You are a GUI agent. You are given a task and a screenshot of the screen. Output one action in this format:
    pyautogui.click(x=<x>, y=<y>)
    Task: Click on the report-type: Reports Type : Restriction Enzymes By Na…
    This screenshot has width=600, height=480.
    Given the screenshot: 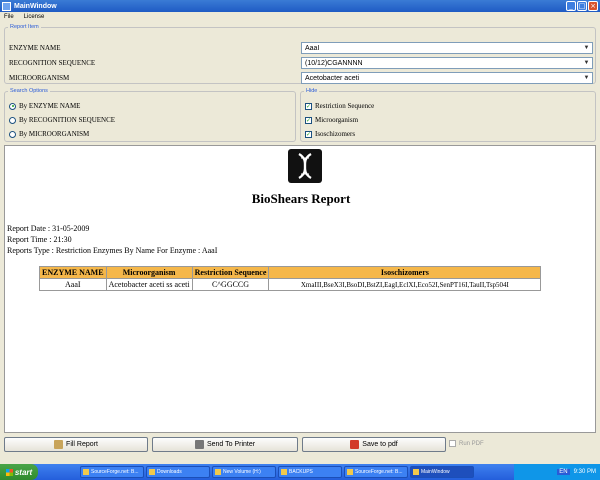 What is the action you would take?
    pyautogui.click(x=112, y=250)
    